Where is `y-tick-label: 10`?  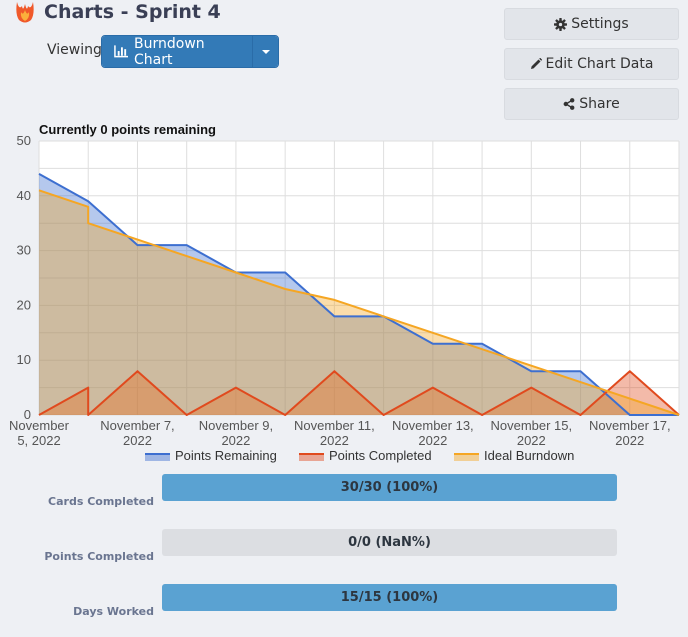 y-tick-label: 10 is located at coordinates (24, 359).